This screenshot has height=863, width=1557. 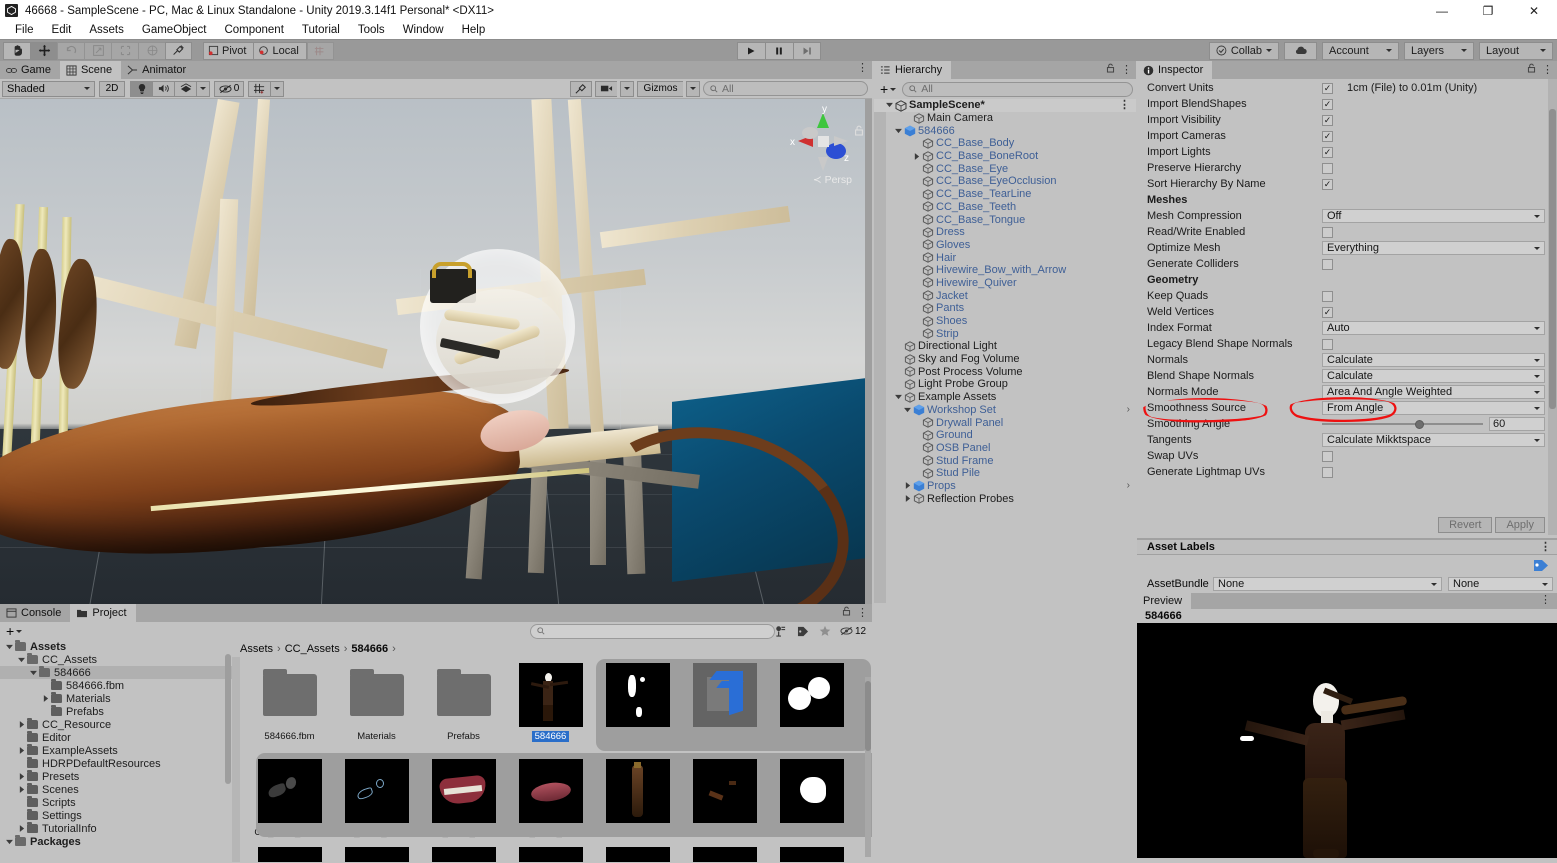 What do you see at coordinates (103, 613) in the screenshot?
I see `tab-project: Project` at bounding box center [103, 613].